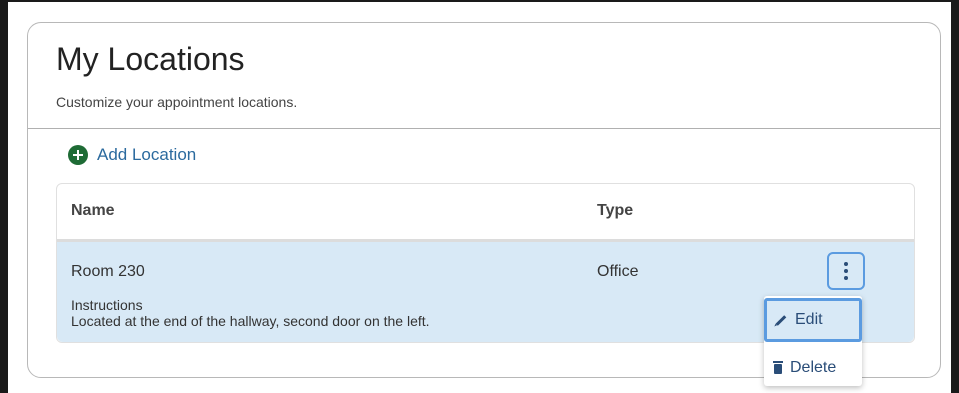  Describe the element at coordinates (93, 210) in the screenshot. I see `column-header-name: Name` at that location.